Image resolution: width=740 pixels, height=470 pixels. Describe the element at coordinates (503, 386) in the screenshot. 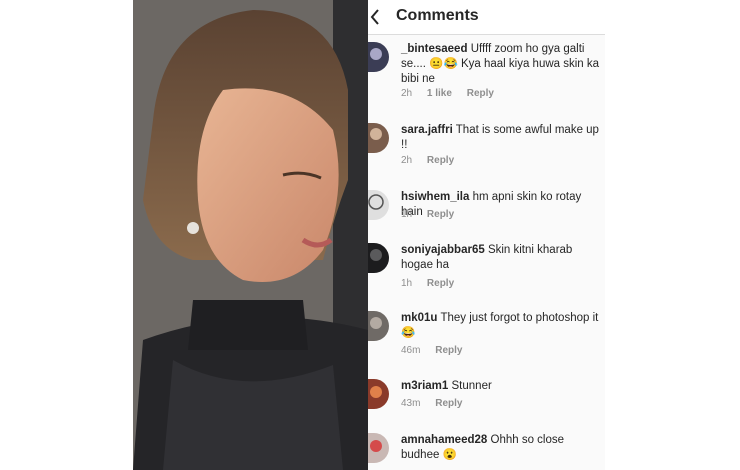

I see `comment-text: m3riam1 Stunner` at that location.